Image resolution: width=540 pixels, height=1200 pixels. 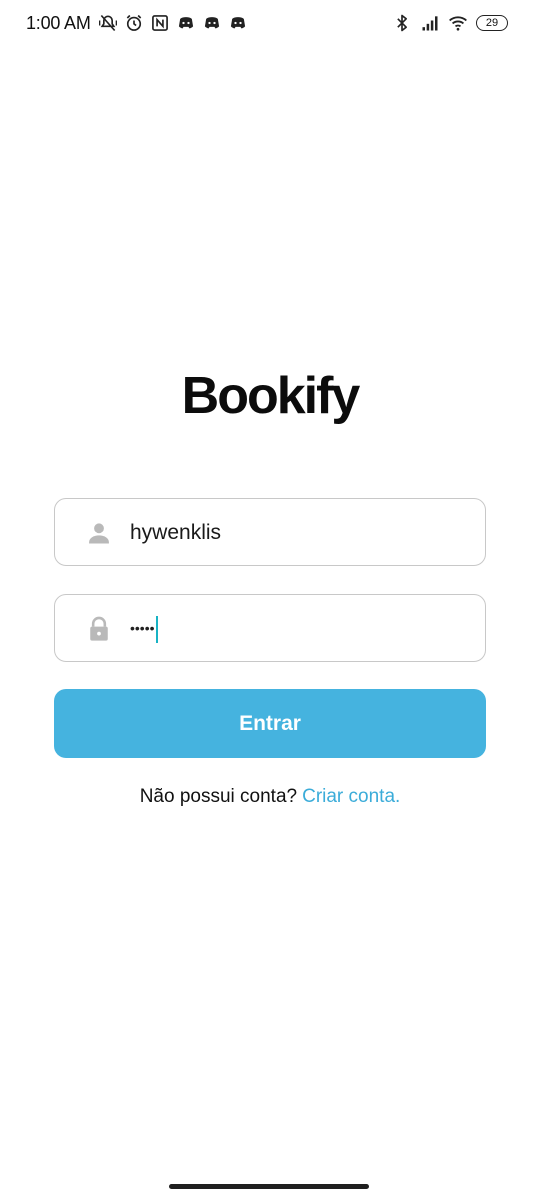 I want to click on signup-row: Não possui conta? Criar conta., so click(x=270, y=797).